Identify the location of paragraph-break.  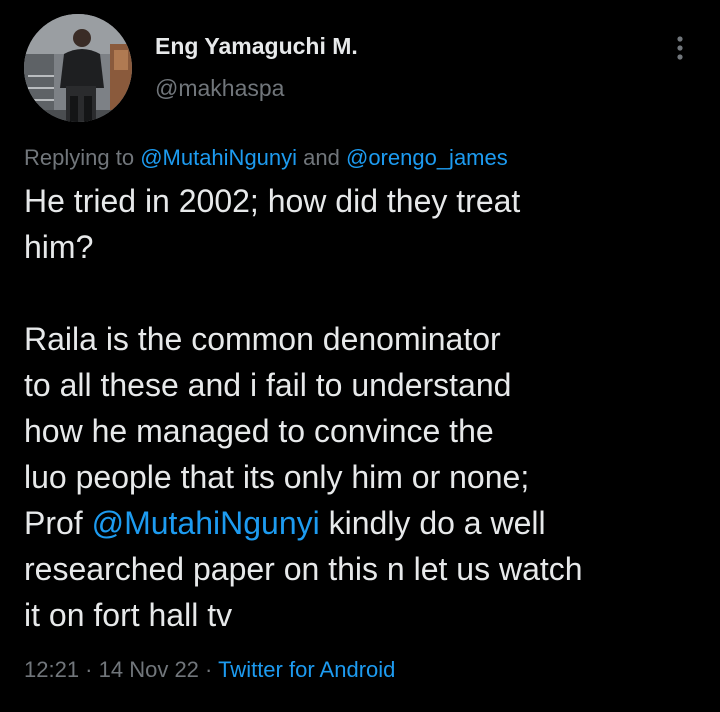
(364, 293).